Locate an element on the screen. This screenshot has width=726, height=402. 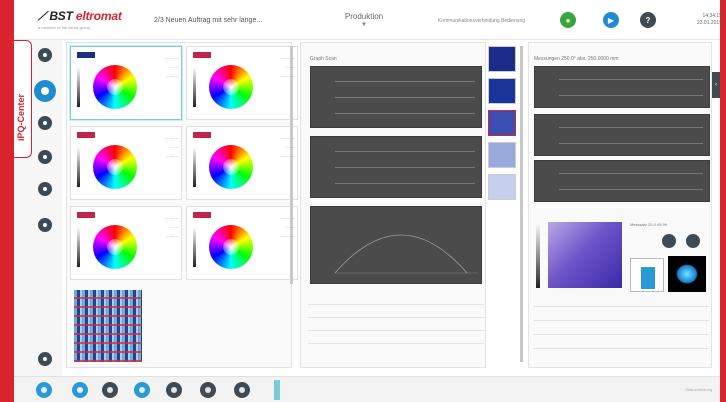
bar is located at coordinates (648, 278).